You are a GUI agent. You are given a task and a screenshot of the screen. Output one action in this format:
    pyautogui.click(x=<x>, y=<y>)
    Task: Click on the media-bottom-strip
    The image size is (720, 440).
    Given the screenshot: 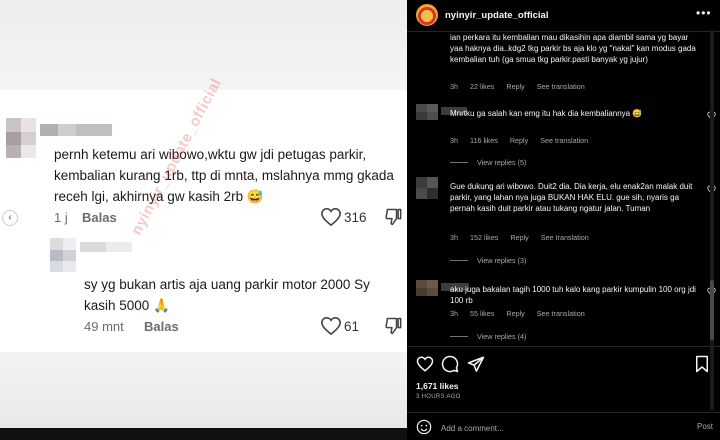 What is the action you would take?
    pyautogui.click(x=203, y=390)
    